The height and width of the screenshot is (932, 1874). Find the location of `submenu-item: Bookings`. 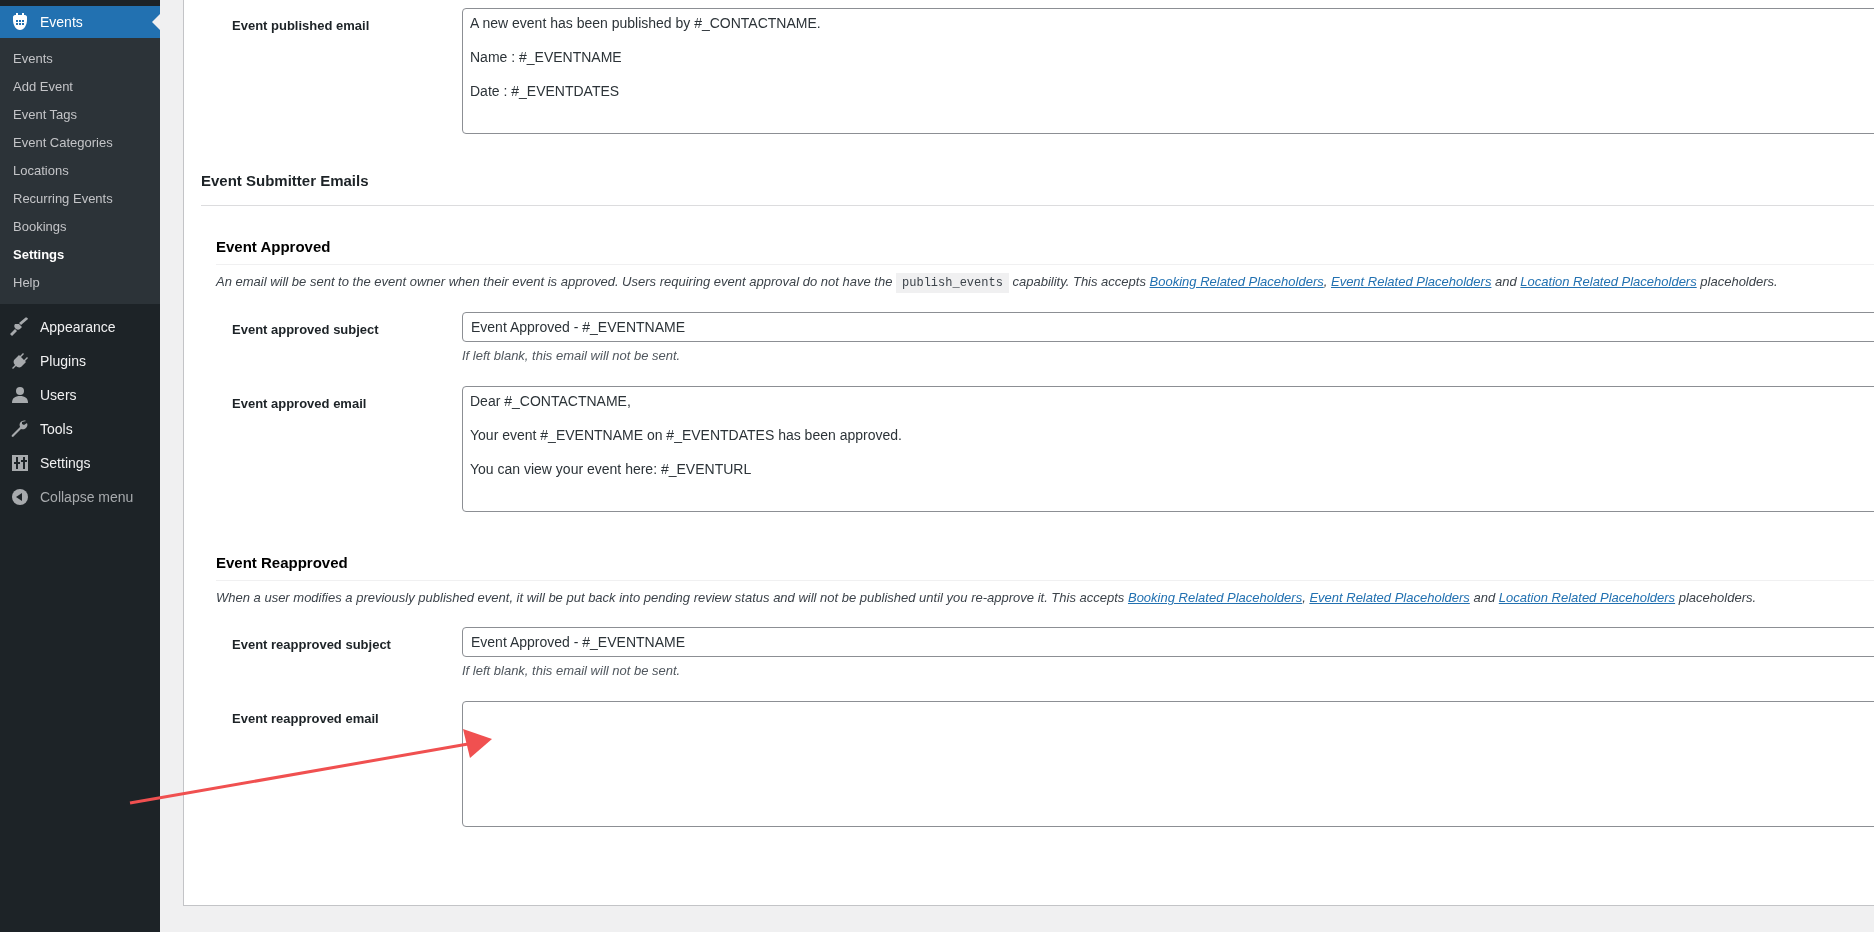

submenu-item: Bookings is located at coordinates (80, 227).